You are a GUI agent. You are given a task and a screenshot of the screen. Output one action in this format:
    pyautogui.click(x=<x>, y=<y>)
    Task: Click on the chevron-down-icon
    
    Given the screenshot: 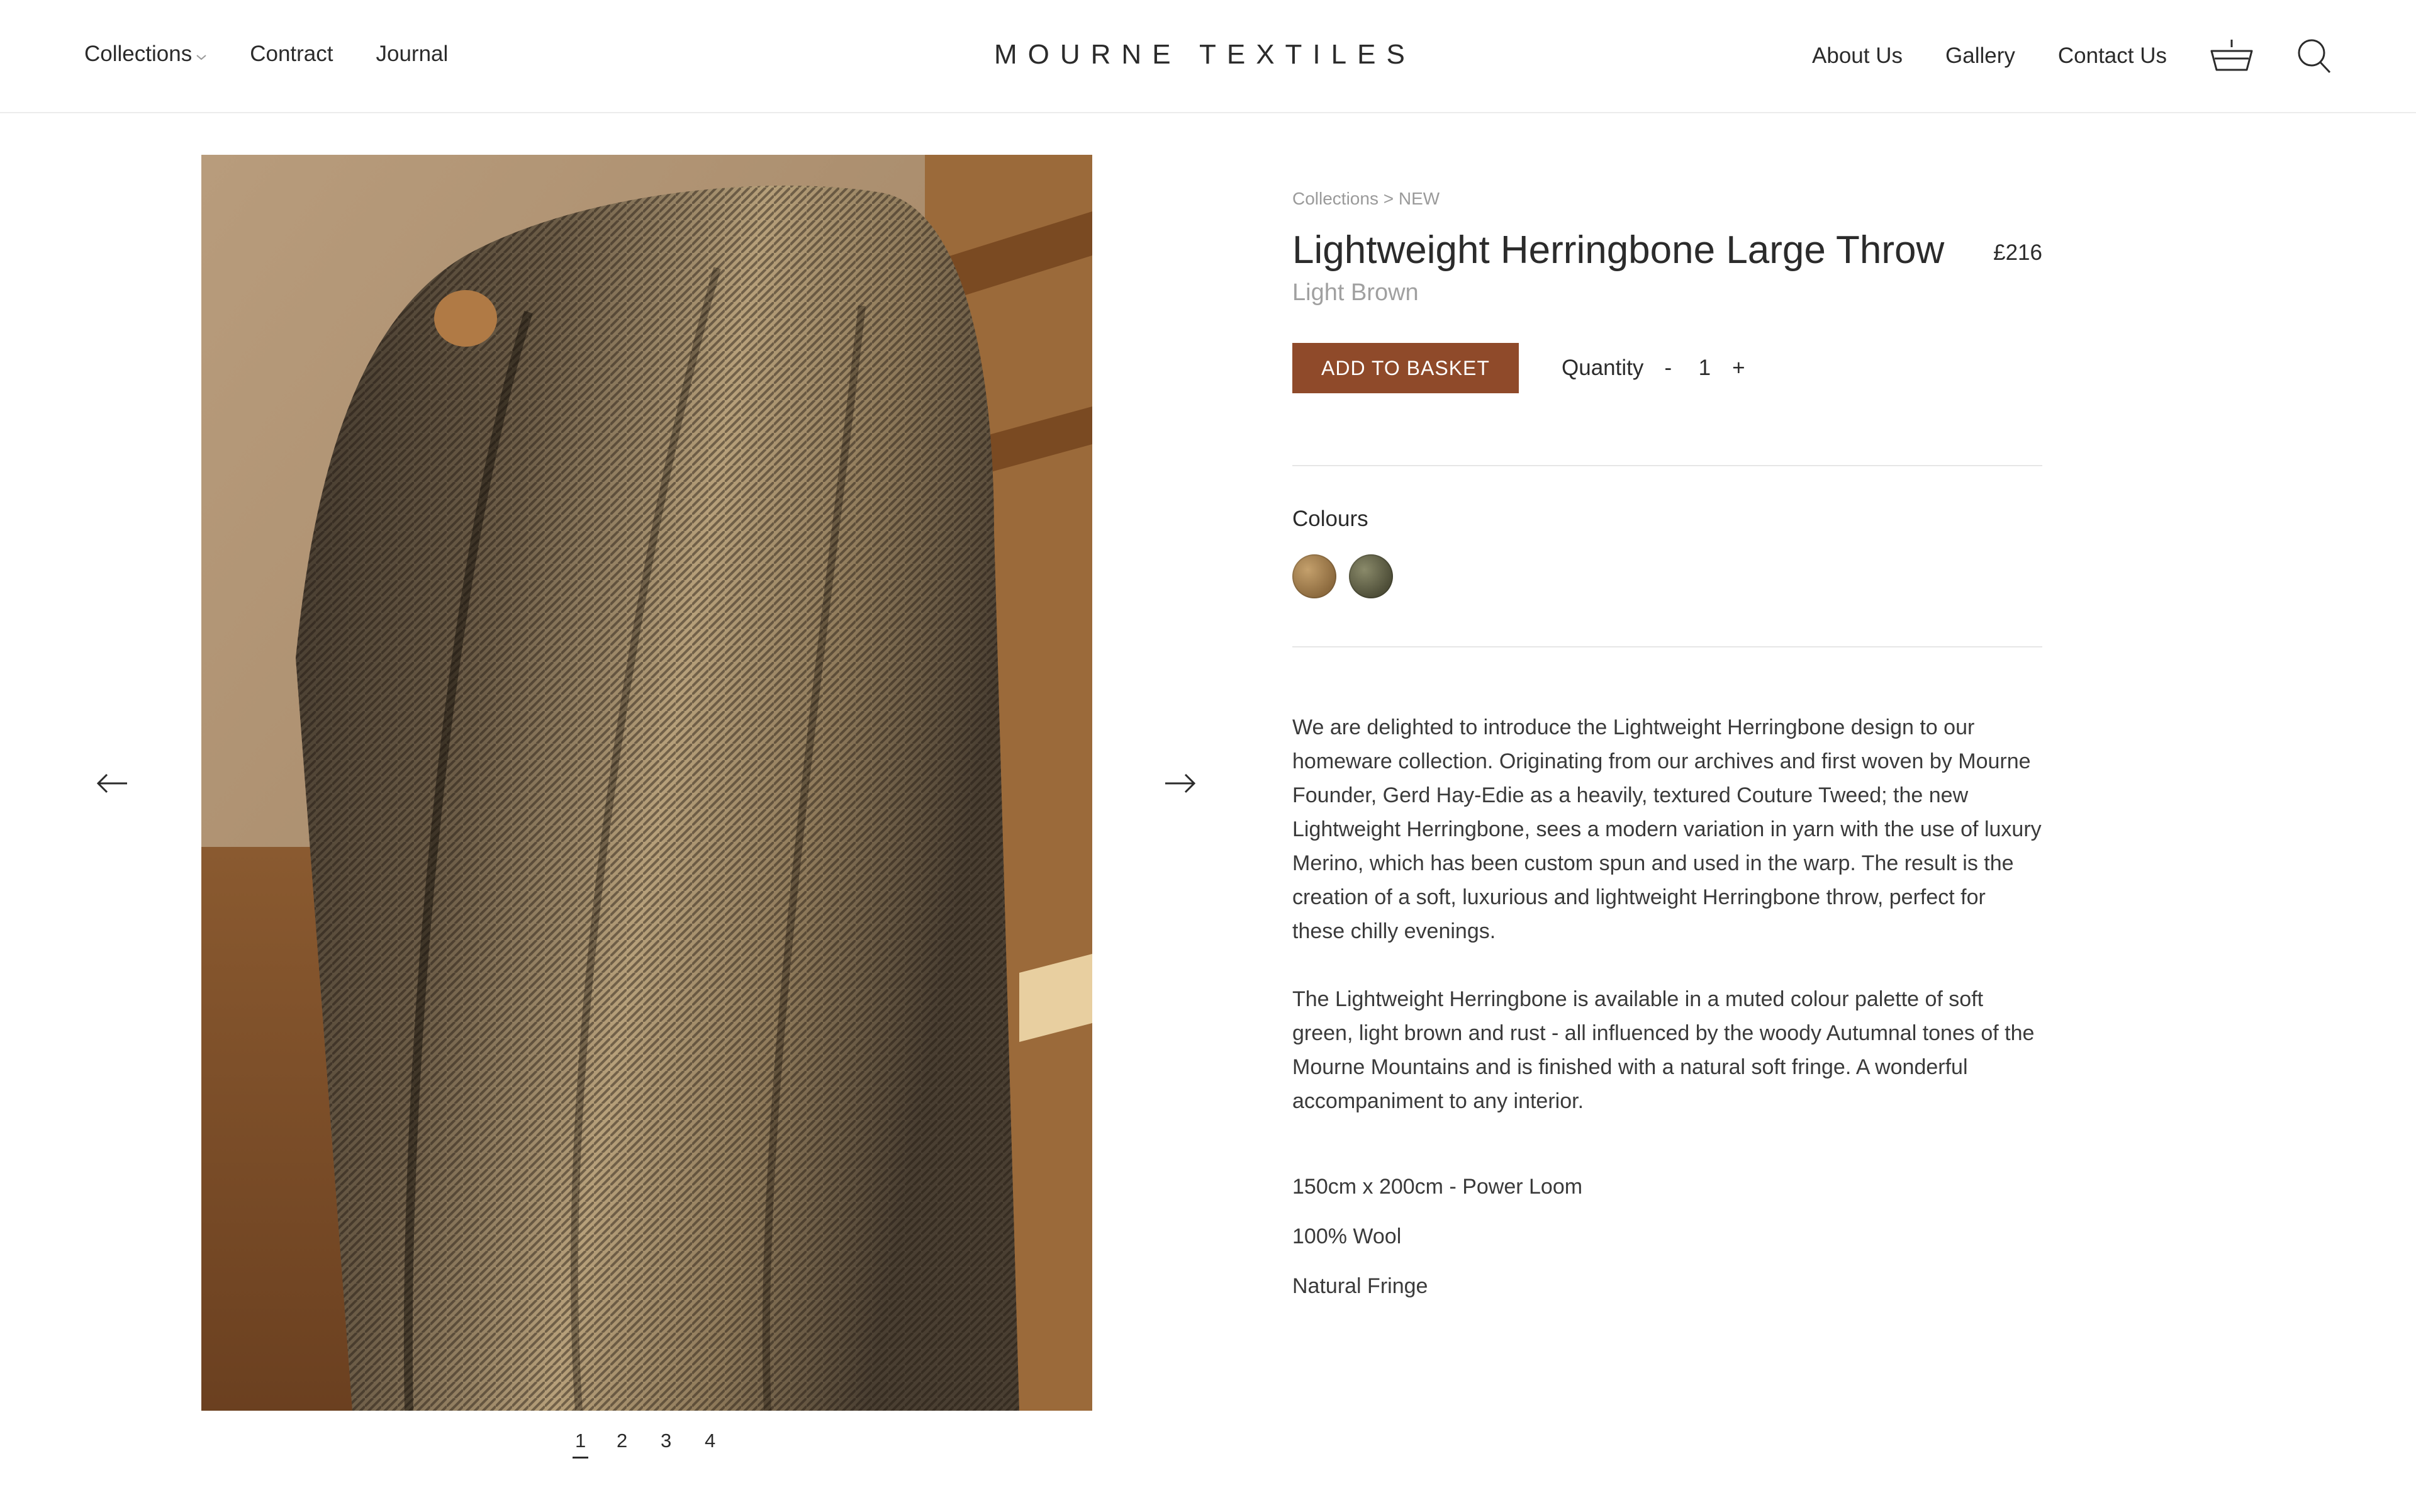 What is the action you would take?
    pyautogui.click(x=201, y=54)
    